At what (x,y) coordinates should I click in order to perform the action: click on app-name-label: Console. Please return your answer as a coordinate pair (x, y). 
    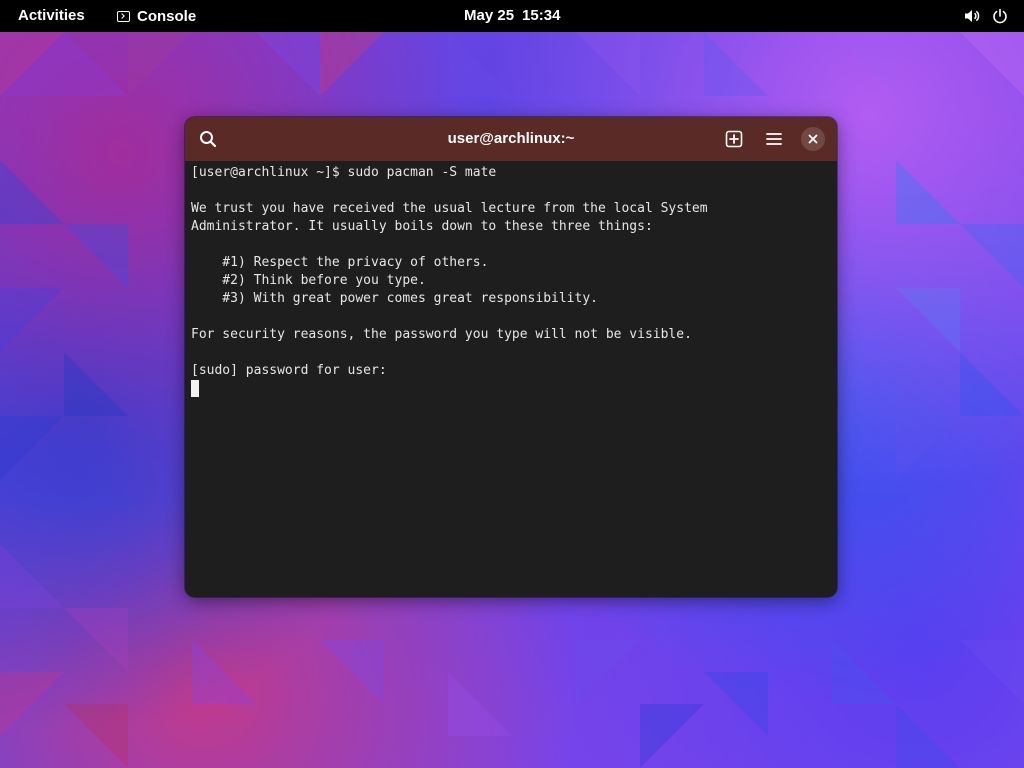
    Looking at the image, I should click on (167, 16).